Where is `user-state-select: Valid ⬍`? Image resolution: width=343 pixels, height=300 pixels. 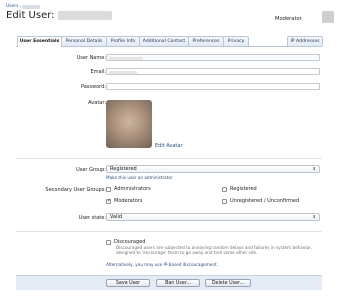
user-state-select: Valid ⬍ is located at coordinates (213, 217).